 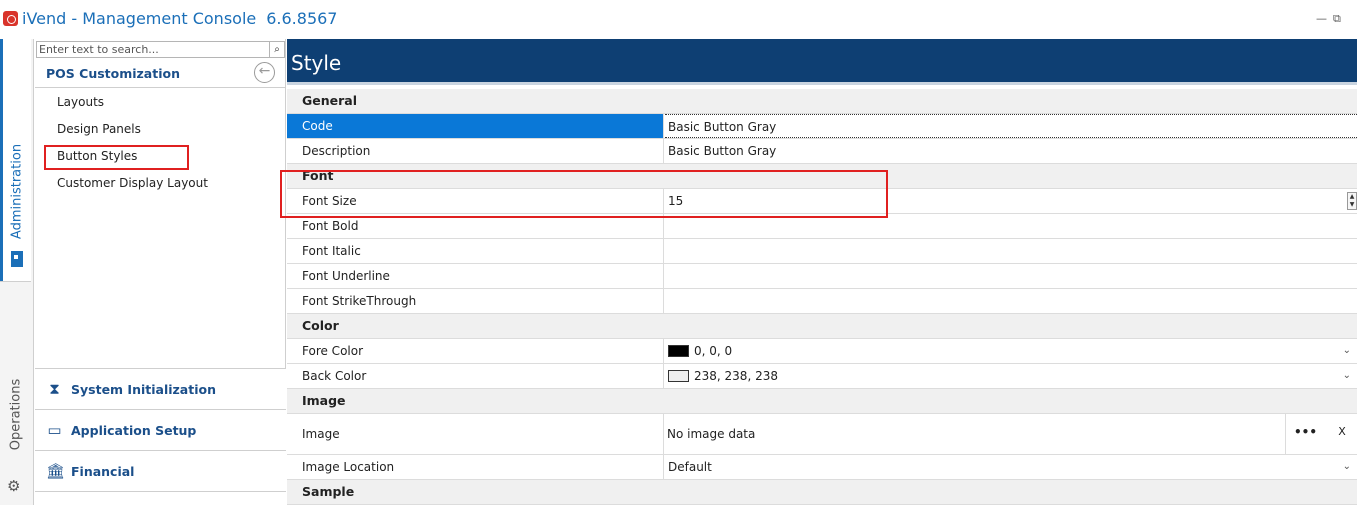 I want to click on property-value-fore-color: 0, 0, 0 ⌄, so click(x=1011, y=351).